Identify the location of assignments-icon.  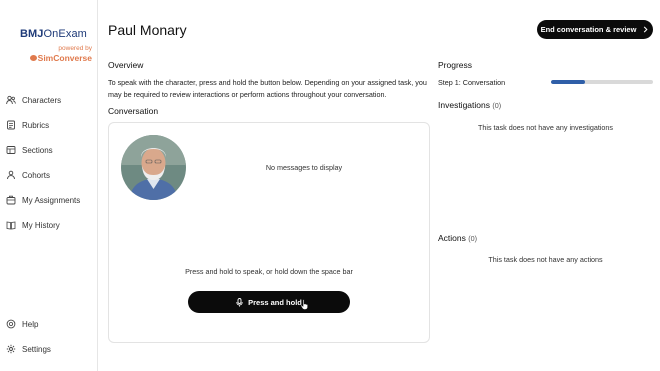
(11, 200).